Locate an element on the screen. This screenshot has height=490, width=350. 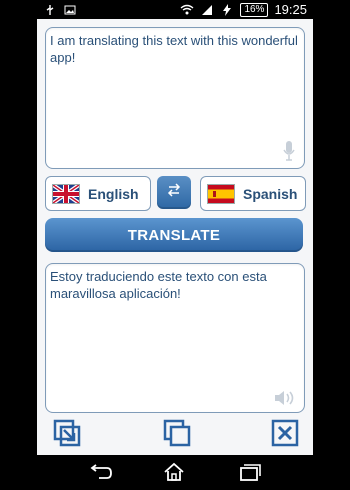
clock: 19:25 is located at coordinates (290, 9).